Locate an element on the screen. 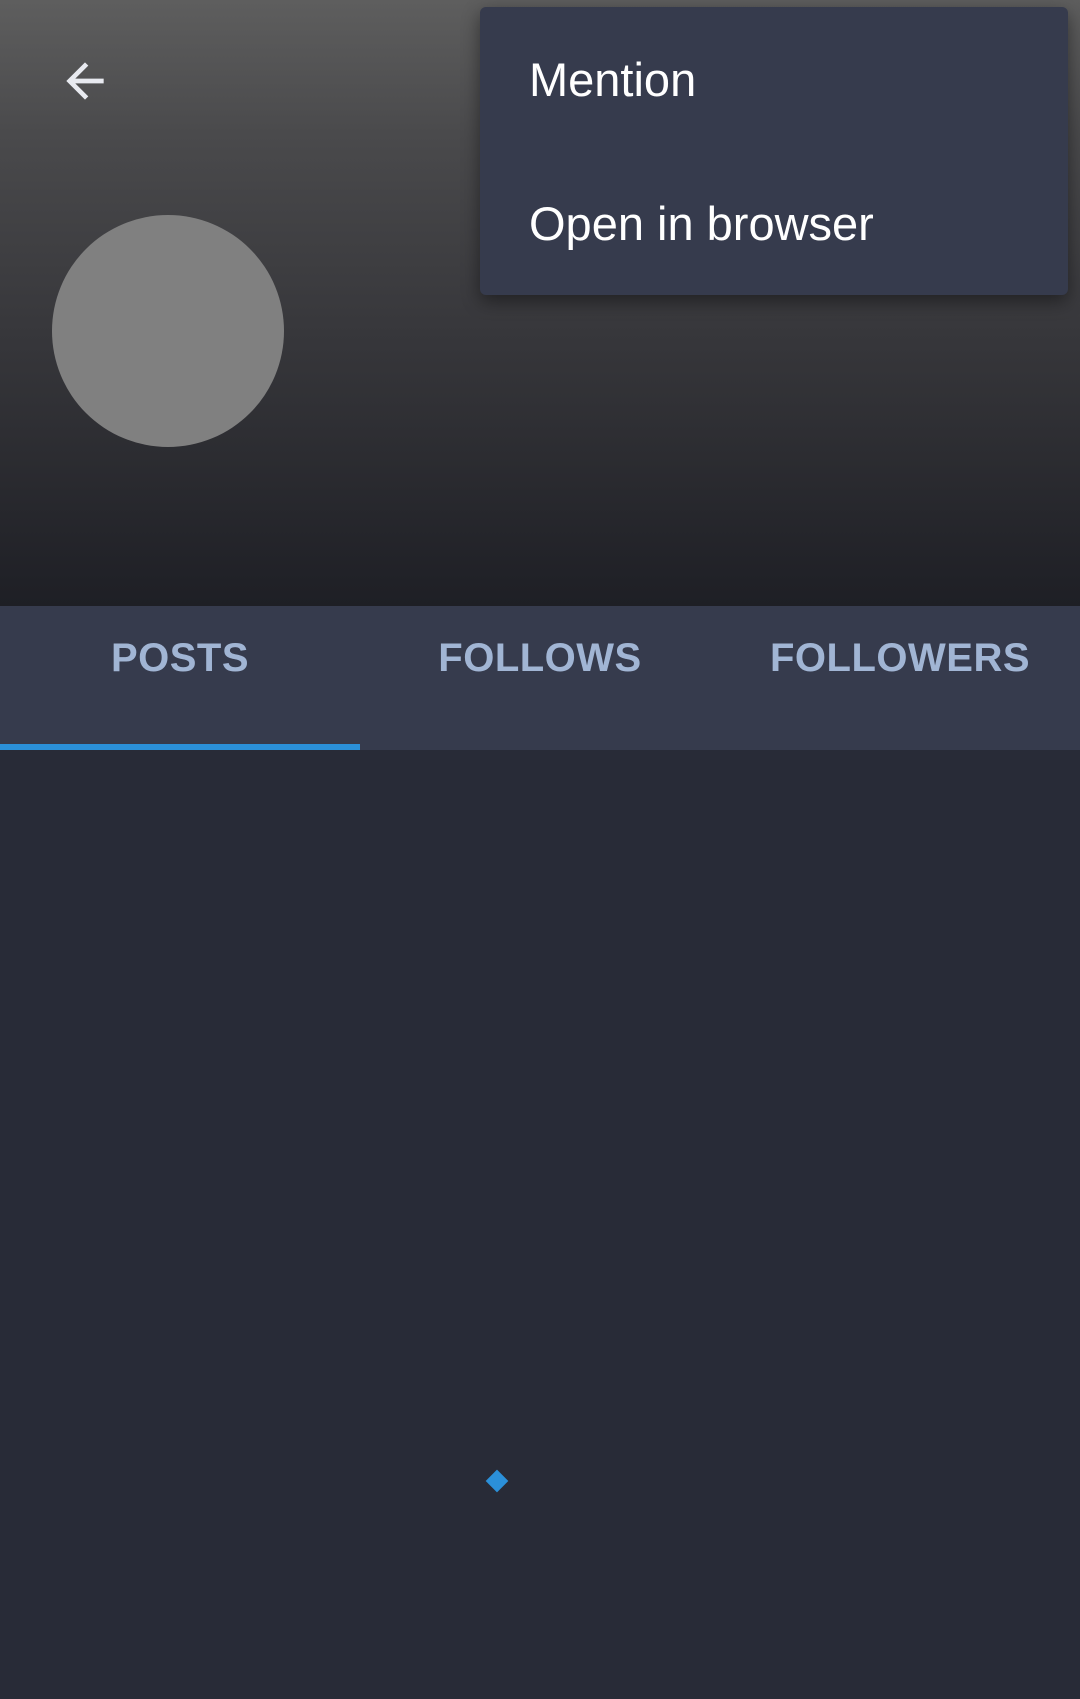 This screenshot has height=1699, width=1080. arrow-left-icon is located at coordinates (85, 81).